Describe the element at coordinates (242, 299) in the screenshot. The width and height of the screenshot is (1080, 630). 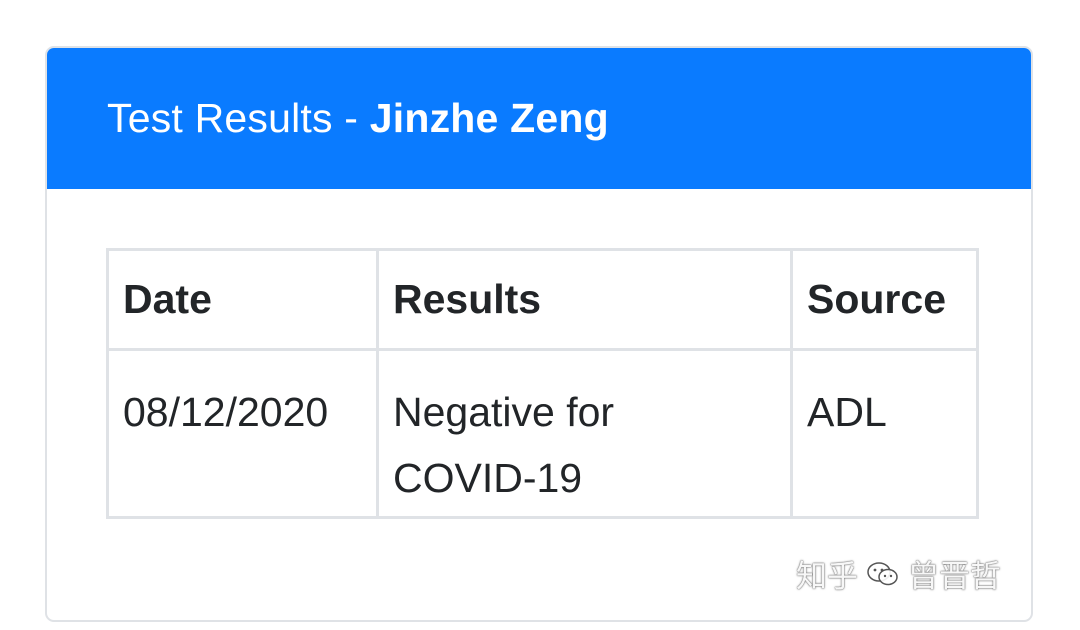
I see `column-header-date: Date` at that location.